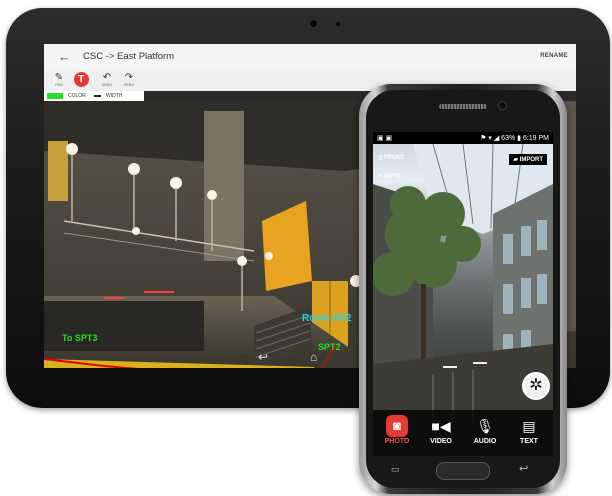 The height and width of the screenshot is (496, 612). Describe the element at coordinates (313, 357) in the screenshot. I see `home-key-icon: ⌂` at that location.